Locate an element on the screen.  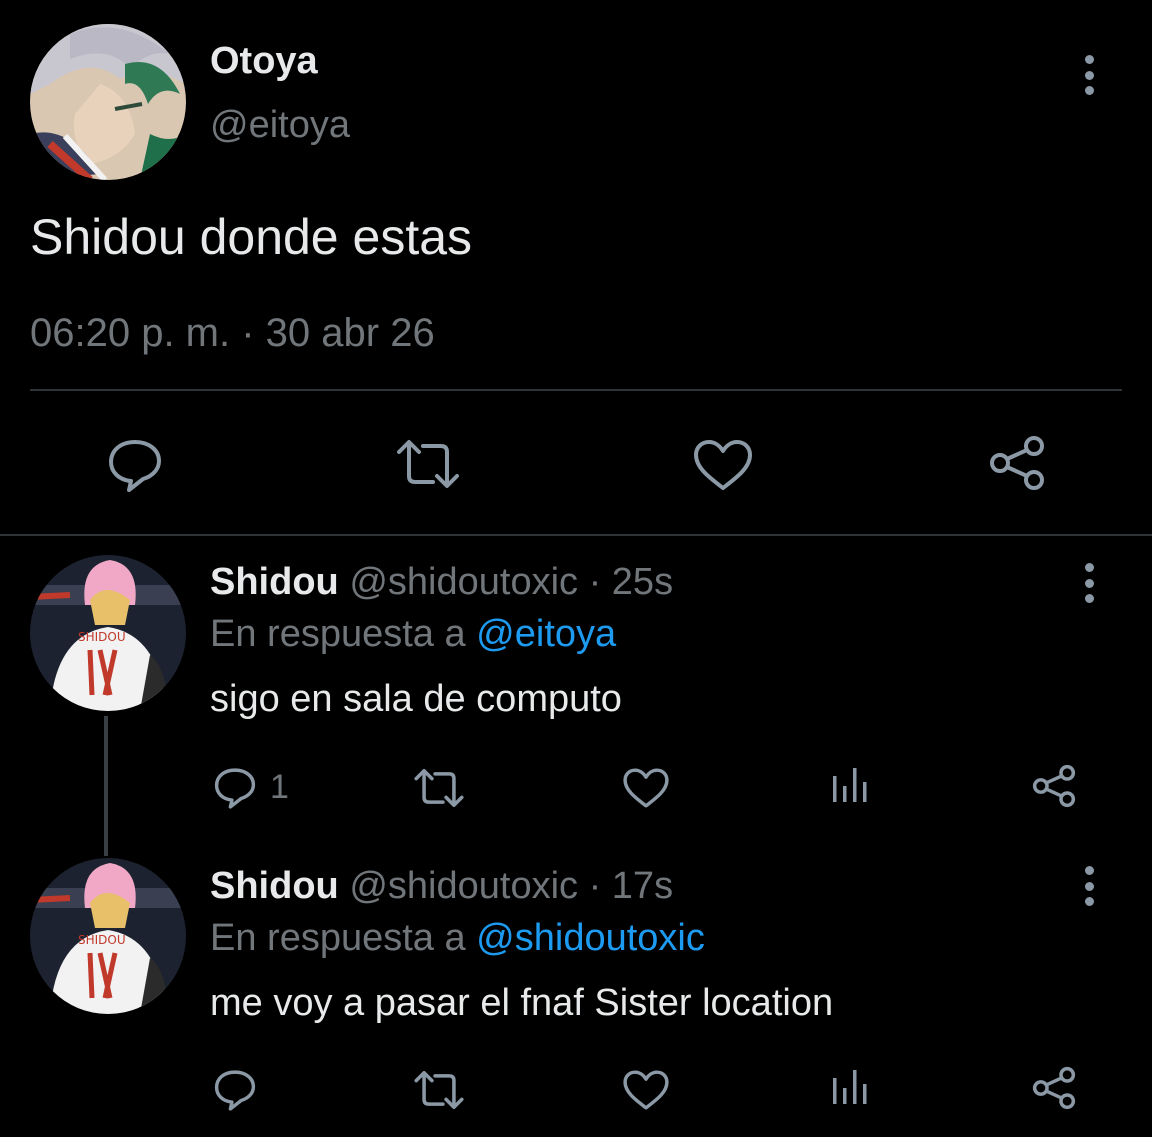
relative-time: 25s is located at coordinates (642, 582).